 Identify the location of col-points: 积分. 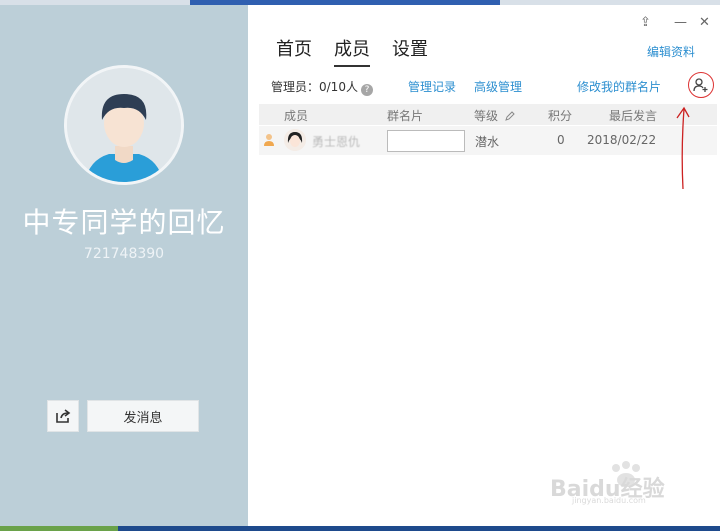
(560, 115).